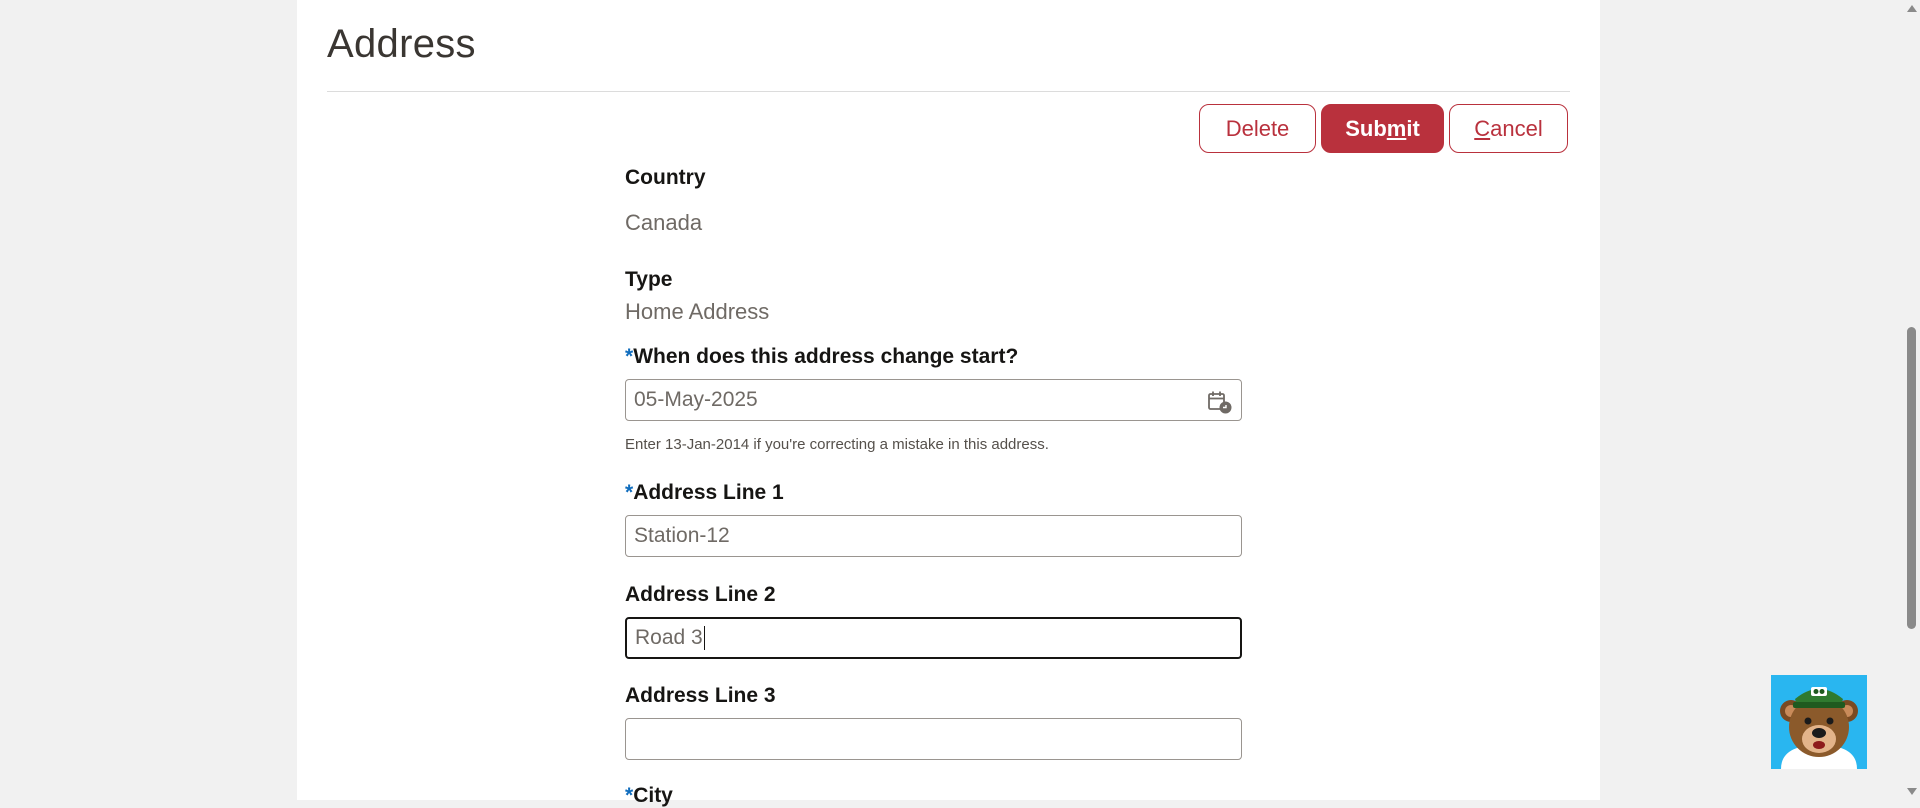 This screenshot has height=808, width=1920. Describe the element at coordinates (401, 44) in the screenshot. I see `page-title: Address` at that location.